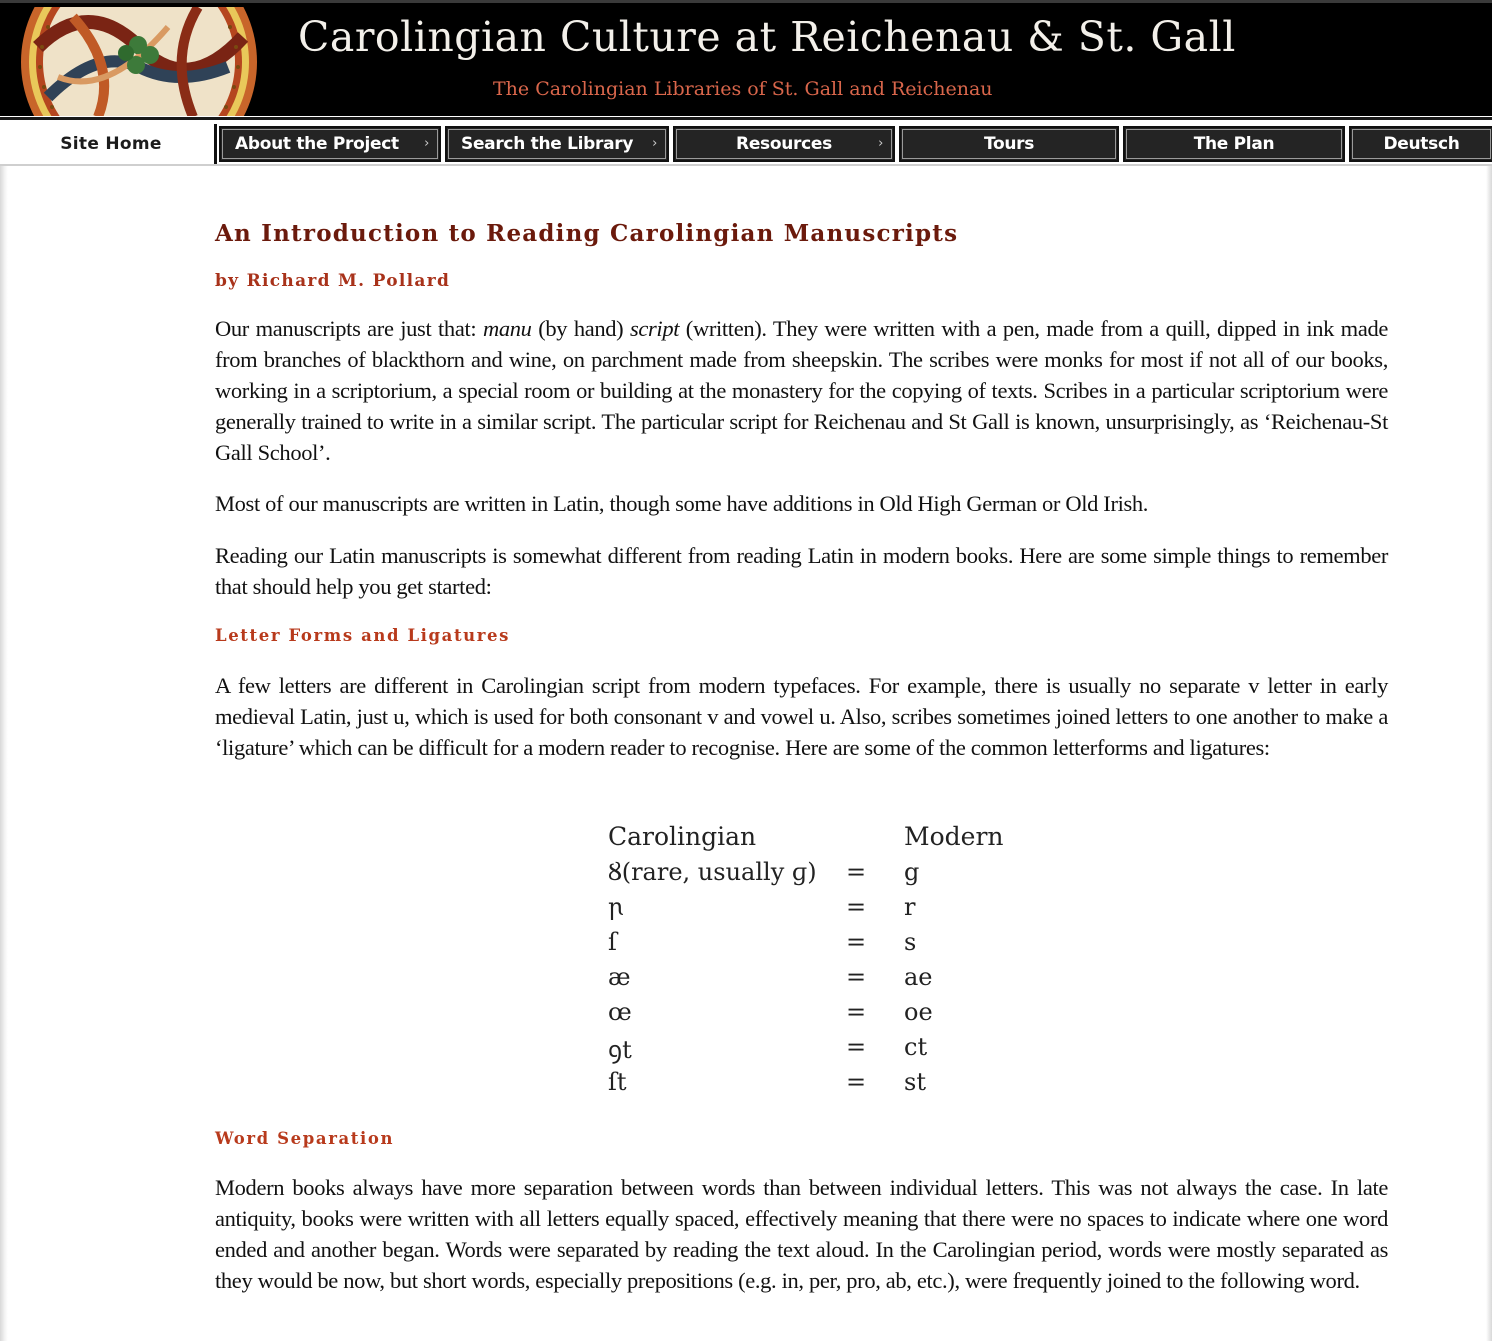 This screenshot has width=1492, height=1341. I want to click on nav-label: Site Home, so click(111, 144).